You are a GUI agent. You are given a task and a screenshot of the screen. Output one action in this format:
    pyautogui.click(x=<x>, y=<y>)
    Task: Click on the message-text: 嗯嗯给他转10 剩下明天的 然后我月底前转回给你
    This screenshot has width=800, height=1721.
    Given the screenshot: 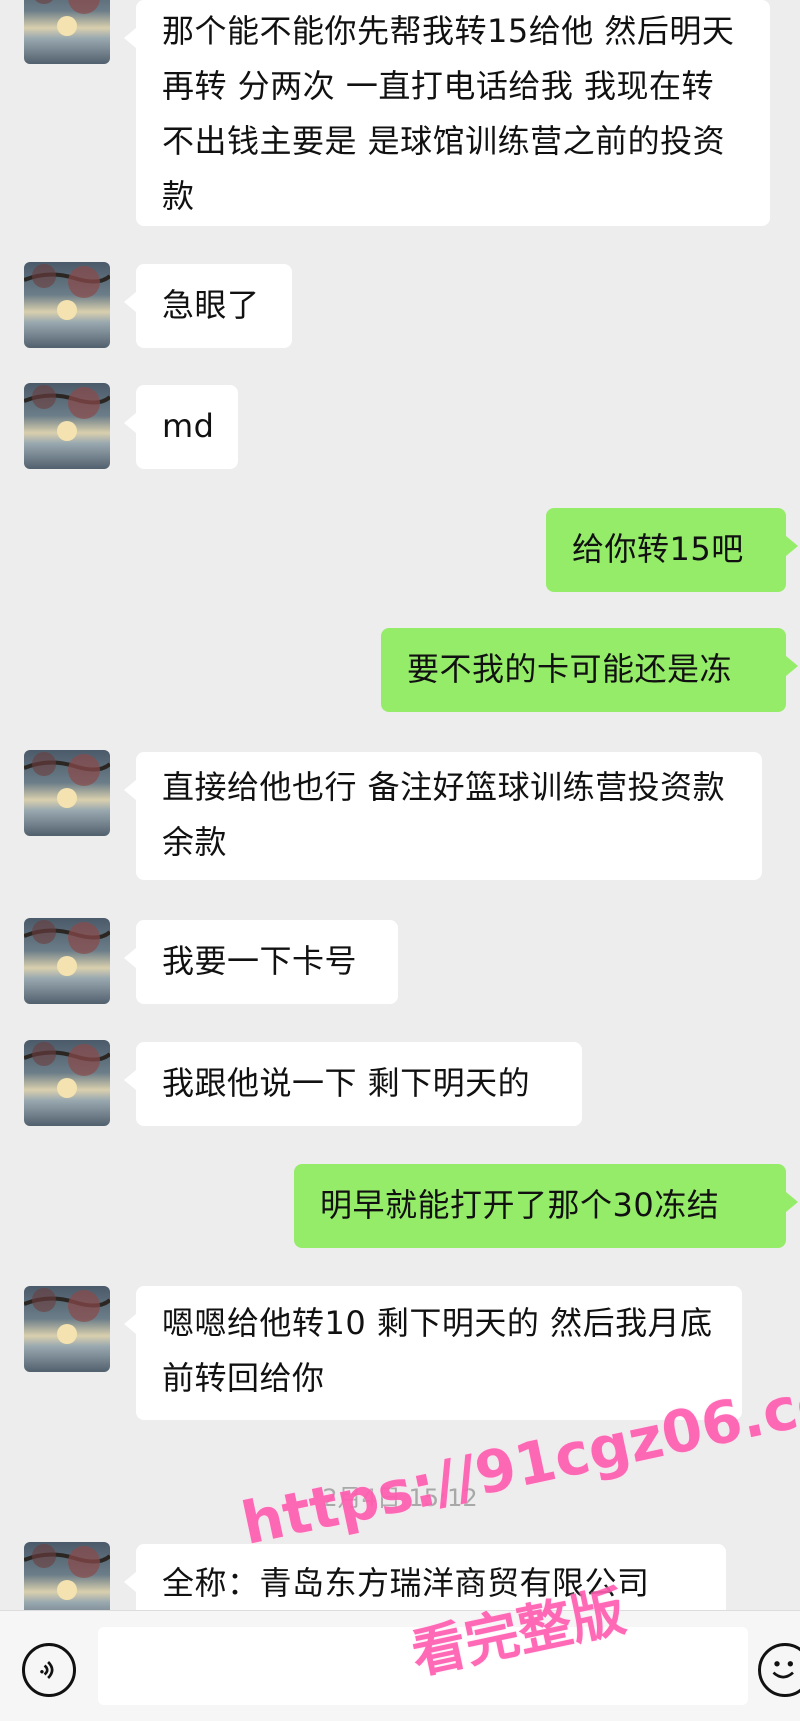 What is the action you would take?
    pyautogui.click(x=437, y=1350)
    